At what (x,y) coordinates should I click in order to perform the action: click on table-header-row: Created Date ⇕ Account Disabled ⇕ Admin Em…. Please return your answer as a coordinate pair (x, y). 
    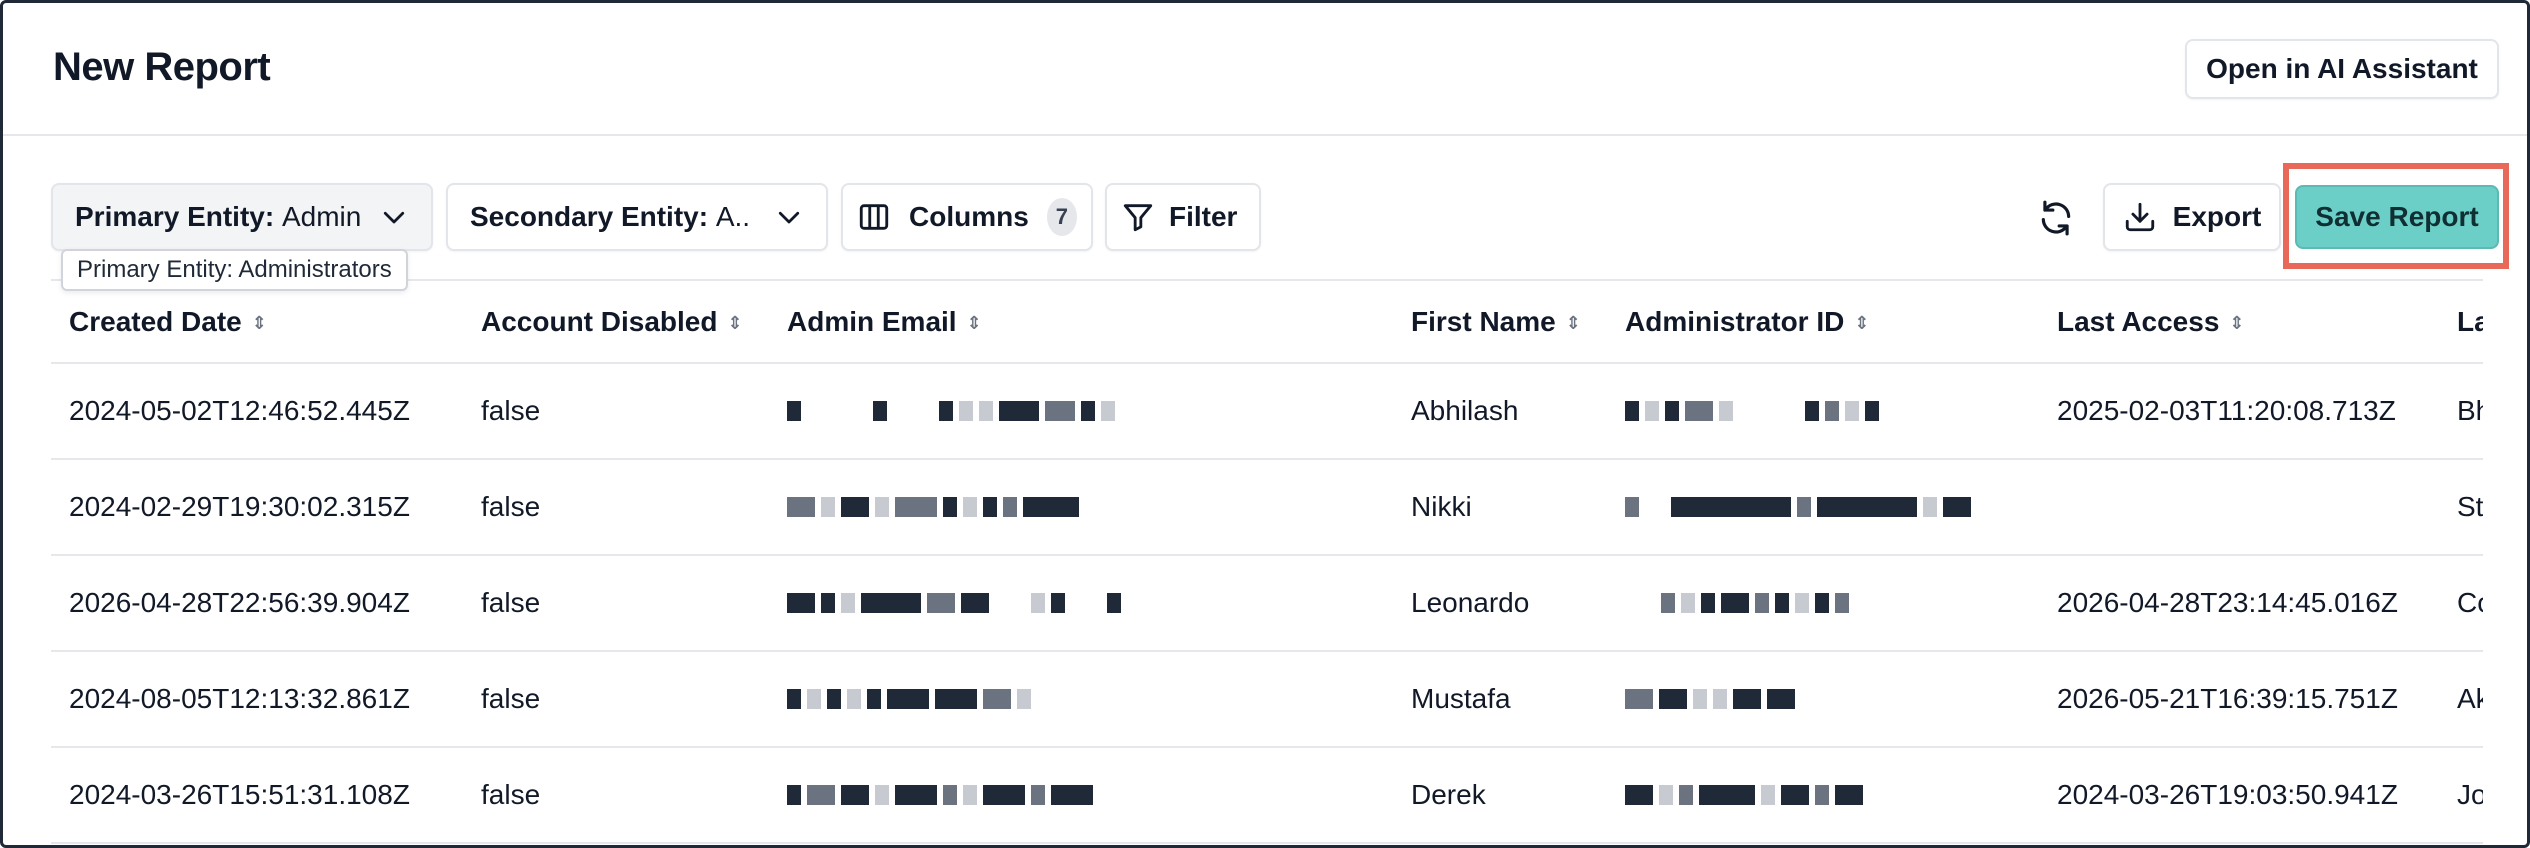
    Looking at the image, I should click on (1267, 322).